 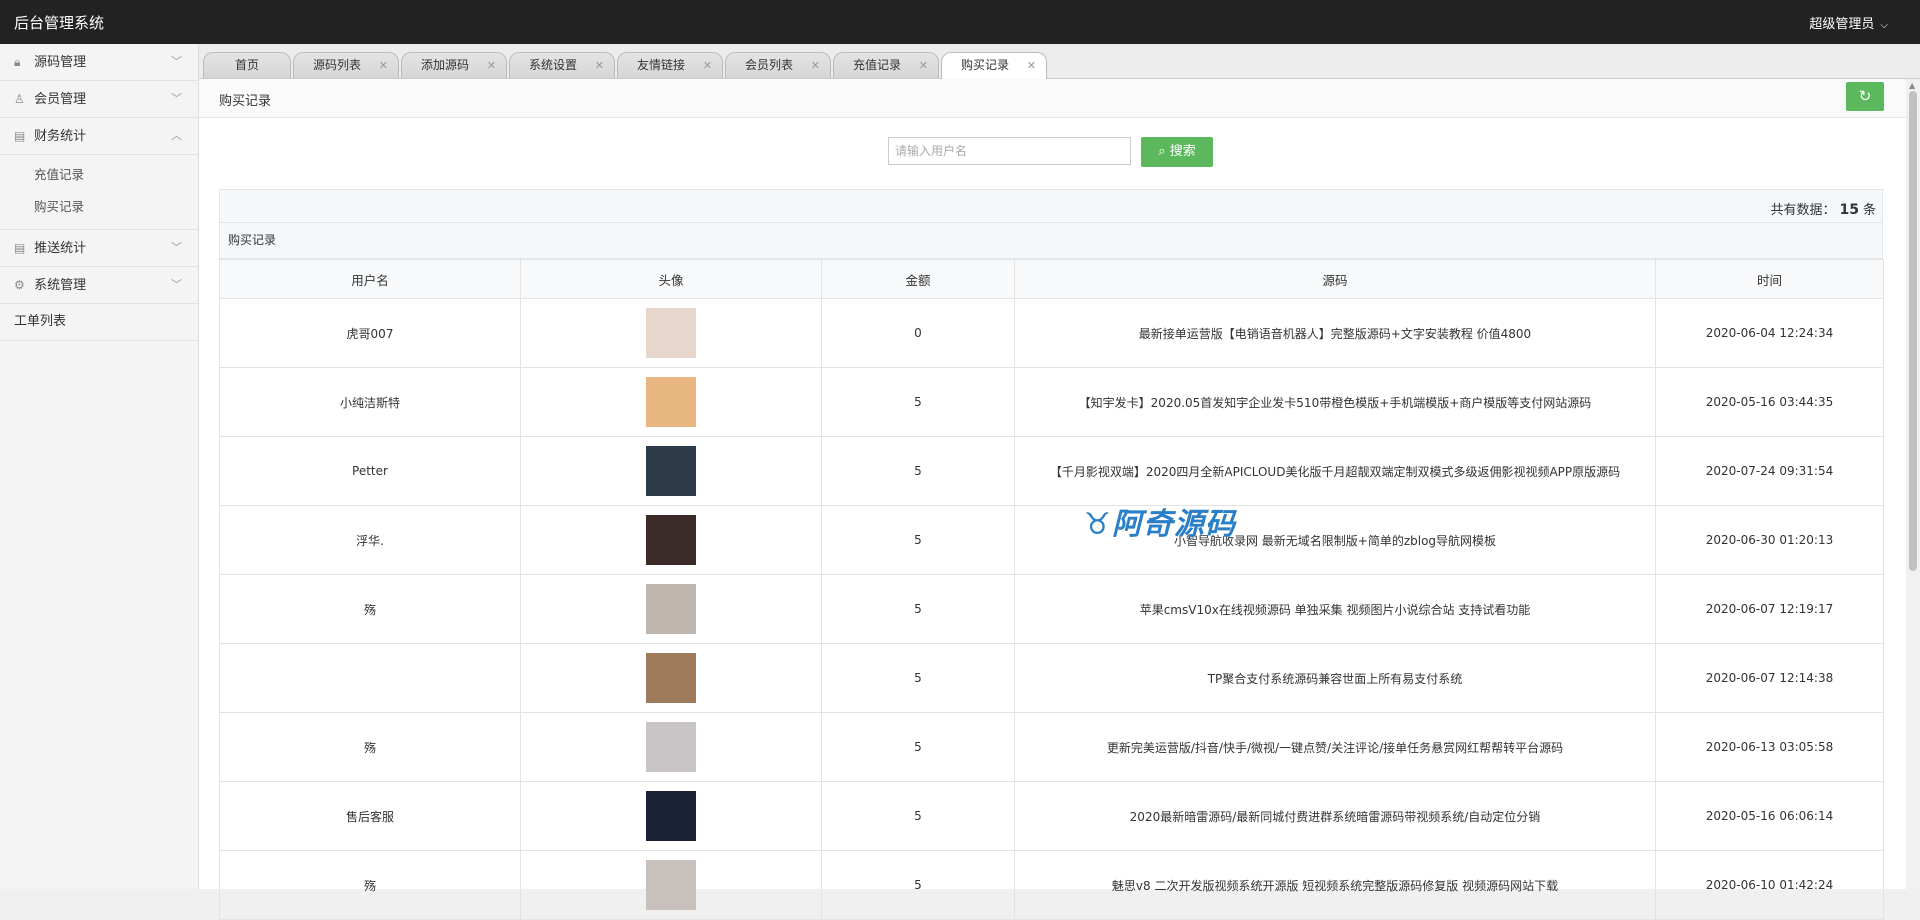 I want to click on panel-title: 购买记录, so click(x=1051, y=241).